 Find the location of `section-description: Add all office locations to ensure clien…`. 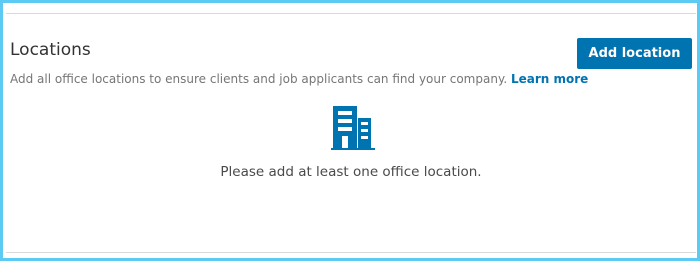

section-description: Add all office locations to ensure clien… is located at coordinates (299, 79).